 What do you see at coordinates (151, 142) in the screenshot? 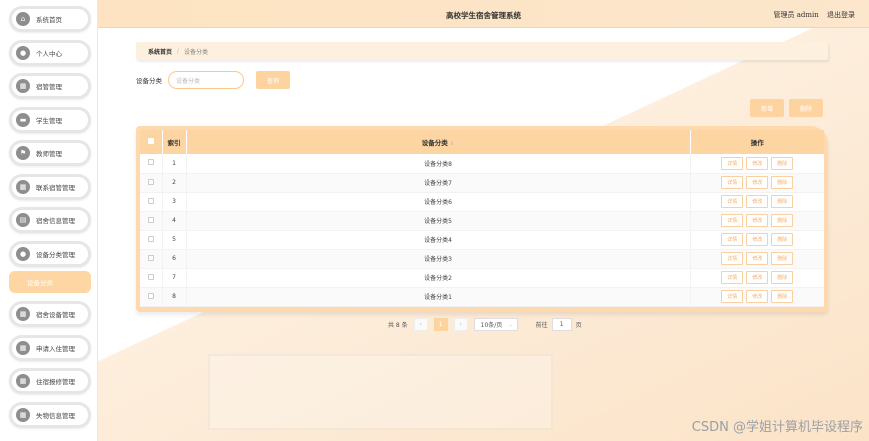
I see `select-all-checkbox` at bounding box center [151, 142].